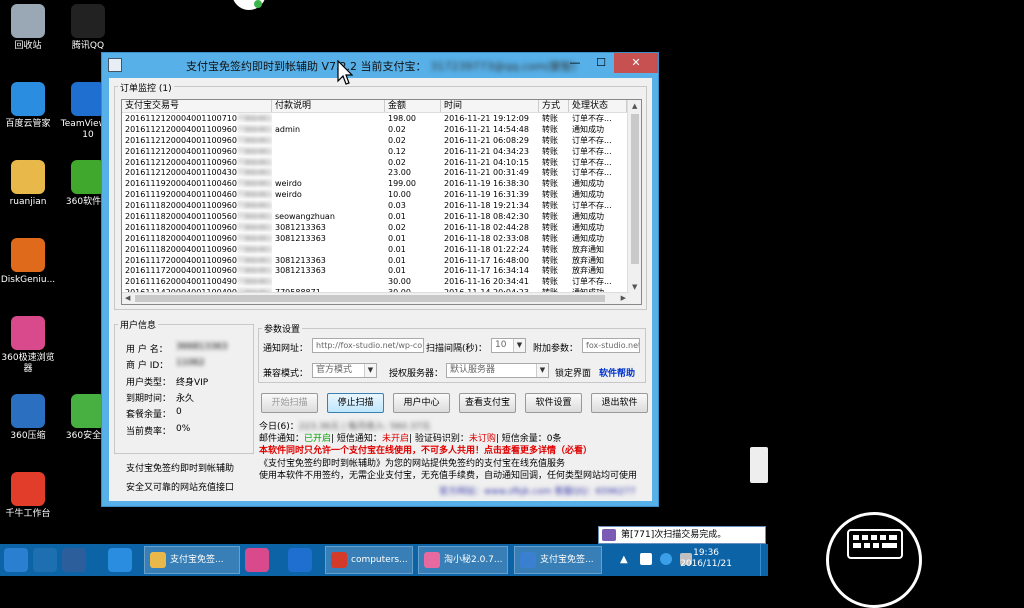  I want to click on auth-select: 默认服务器 ▼, so click(497, 370).